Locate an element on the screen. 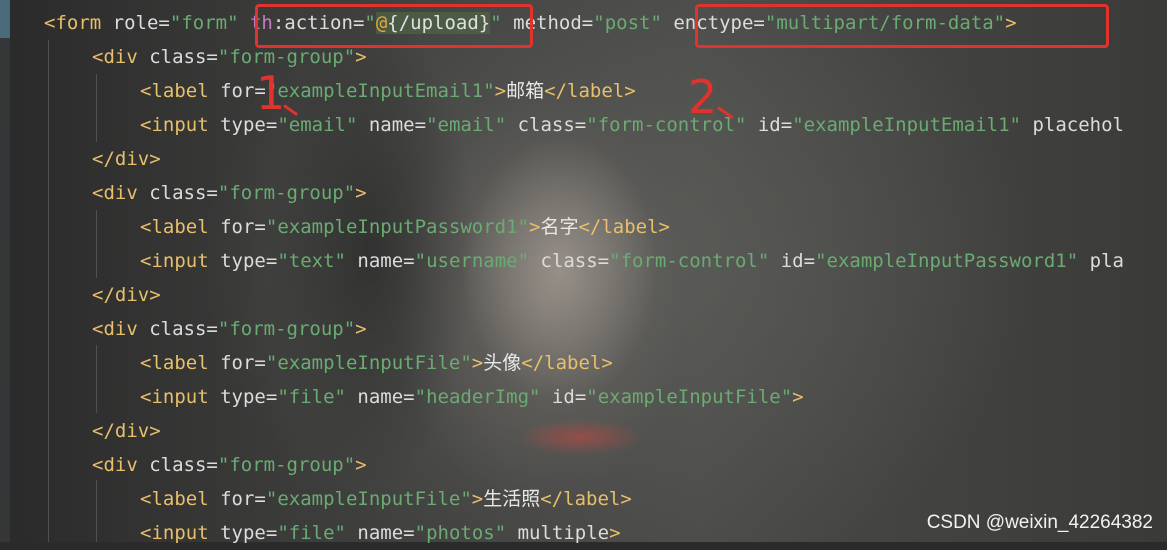 This screenshot has width=1167, height=550. code-token: "exampleInputFile" is located at coordinates (368, 363).